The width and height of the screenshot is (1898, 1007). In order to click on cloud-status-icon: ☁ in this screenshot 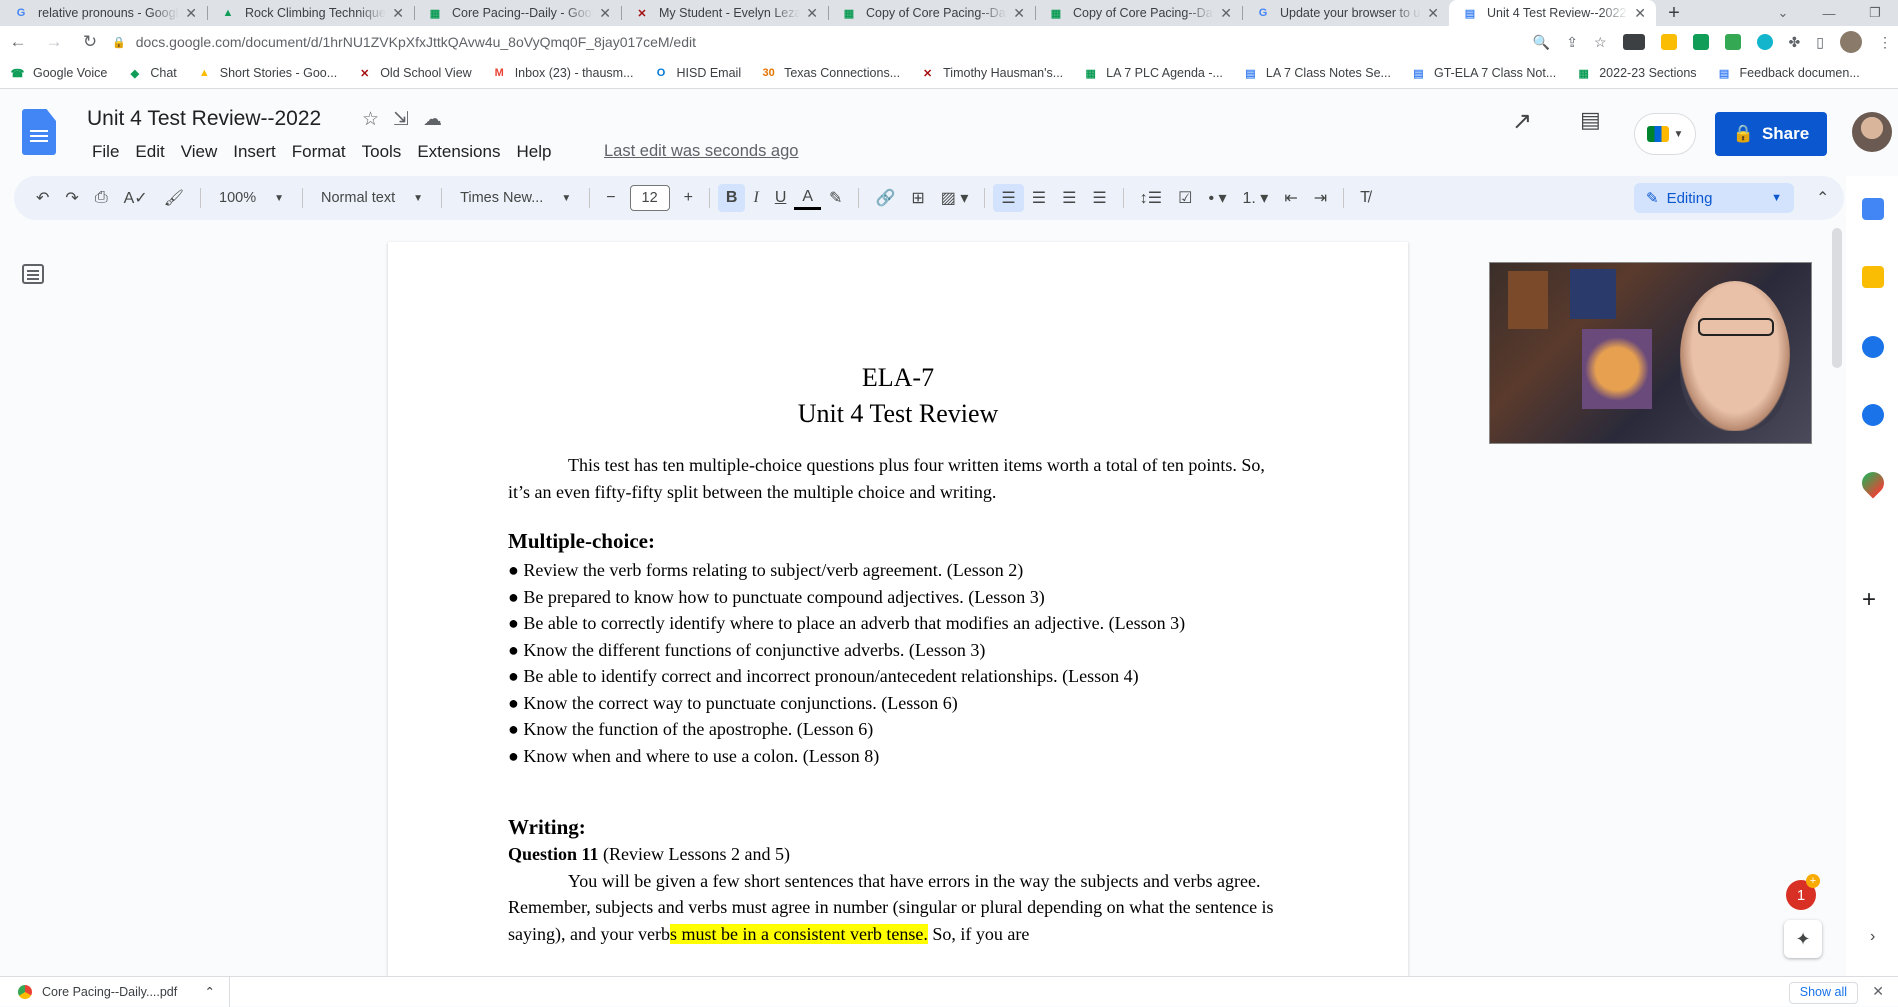, I will do `click(432, 119)`.